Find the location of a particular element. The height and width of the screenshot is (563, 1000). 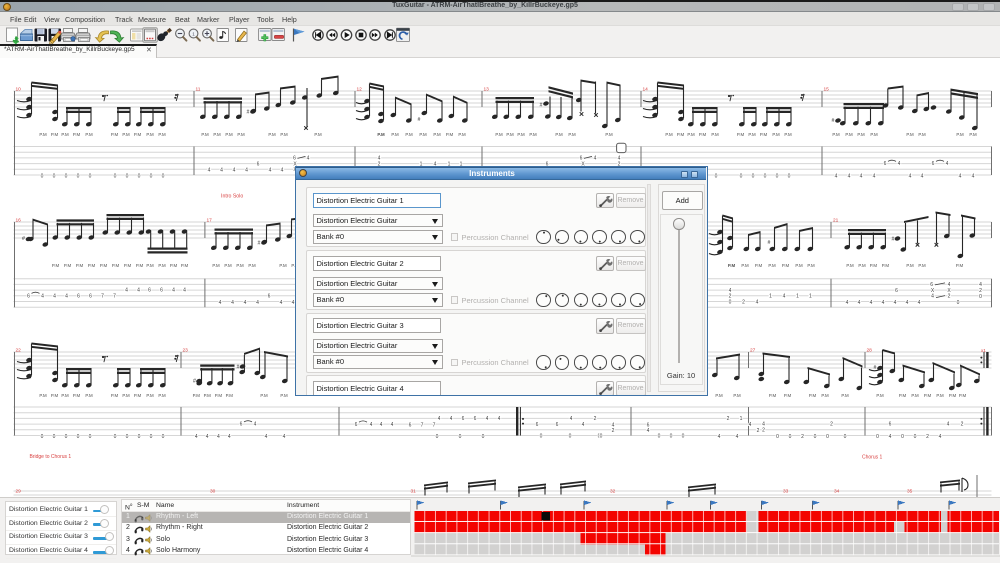

svg-text: 35 is located at coordinates (910, 491).